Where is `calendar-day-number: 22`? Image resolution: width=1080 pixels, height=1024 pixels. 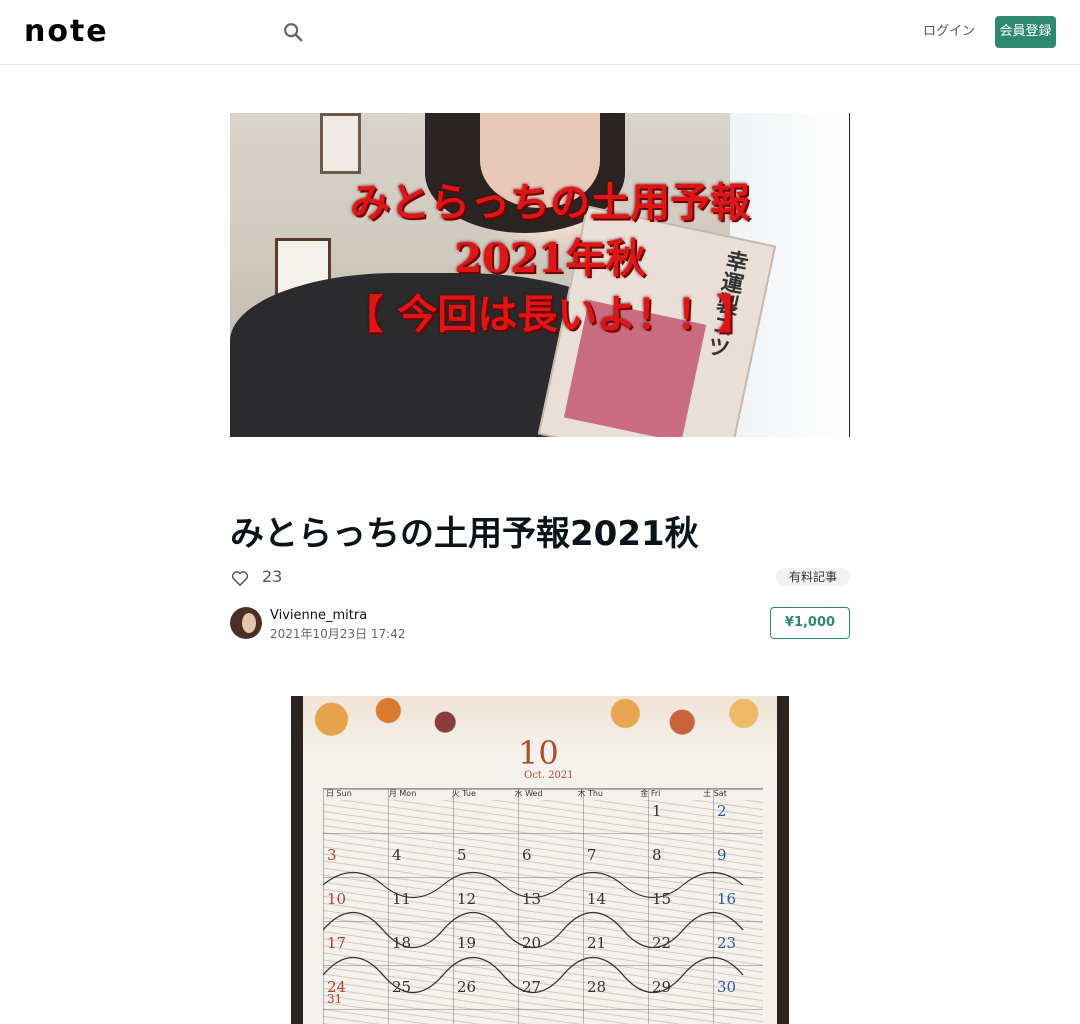
calendar-day-number: 22 is located at coordinates (662, 943).